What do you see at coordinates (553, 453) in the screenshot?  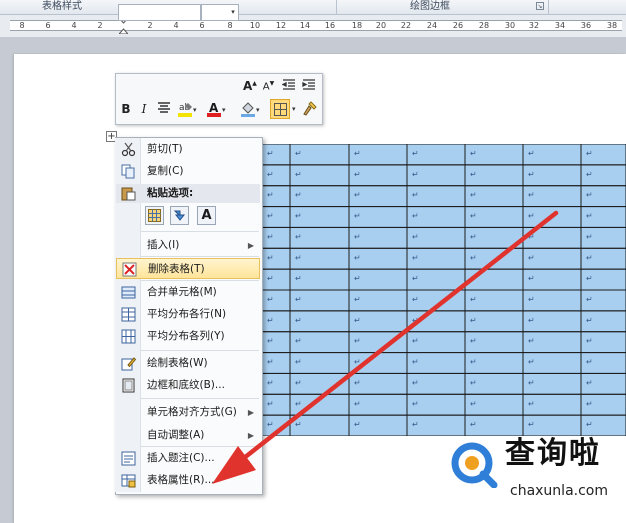 I see `watermark-brand: 查询啦` at bounding box center [553, 453].